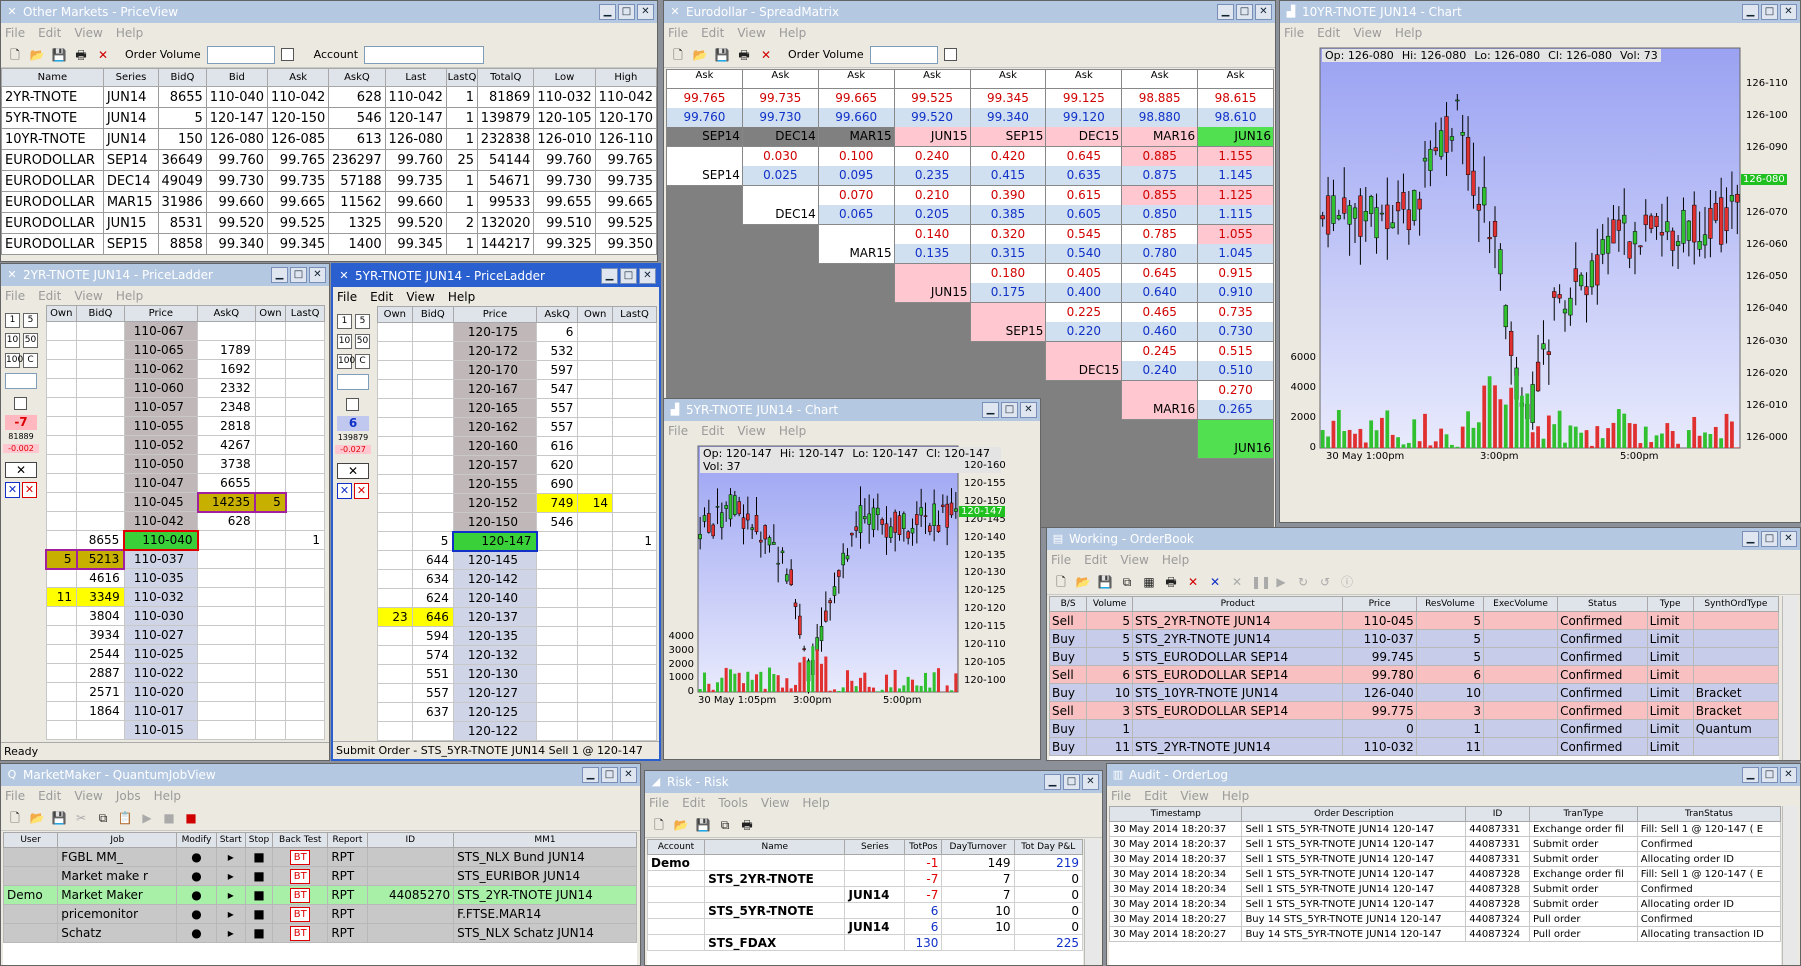 This screenshot has width=1801, height=966. Describe the element at coordinates (517, 731) in the screenshot. I see `ladder-row: 120-122` at that location.